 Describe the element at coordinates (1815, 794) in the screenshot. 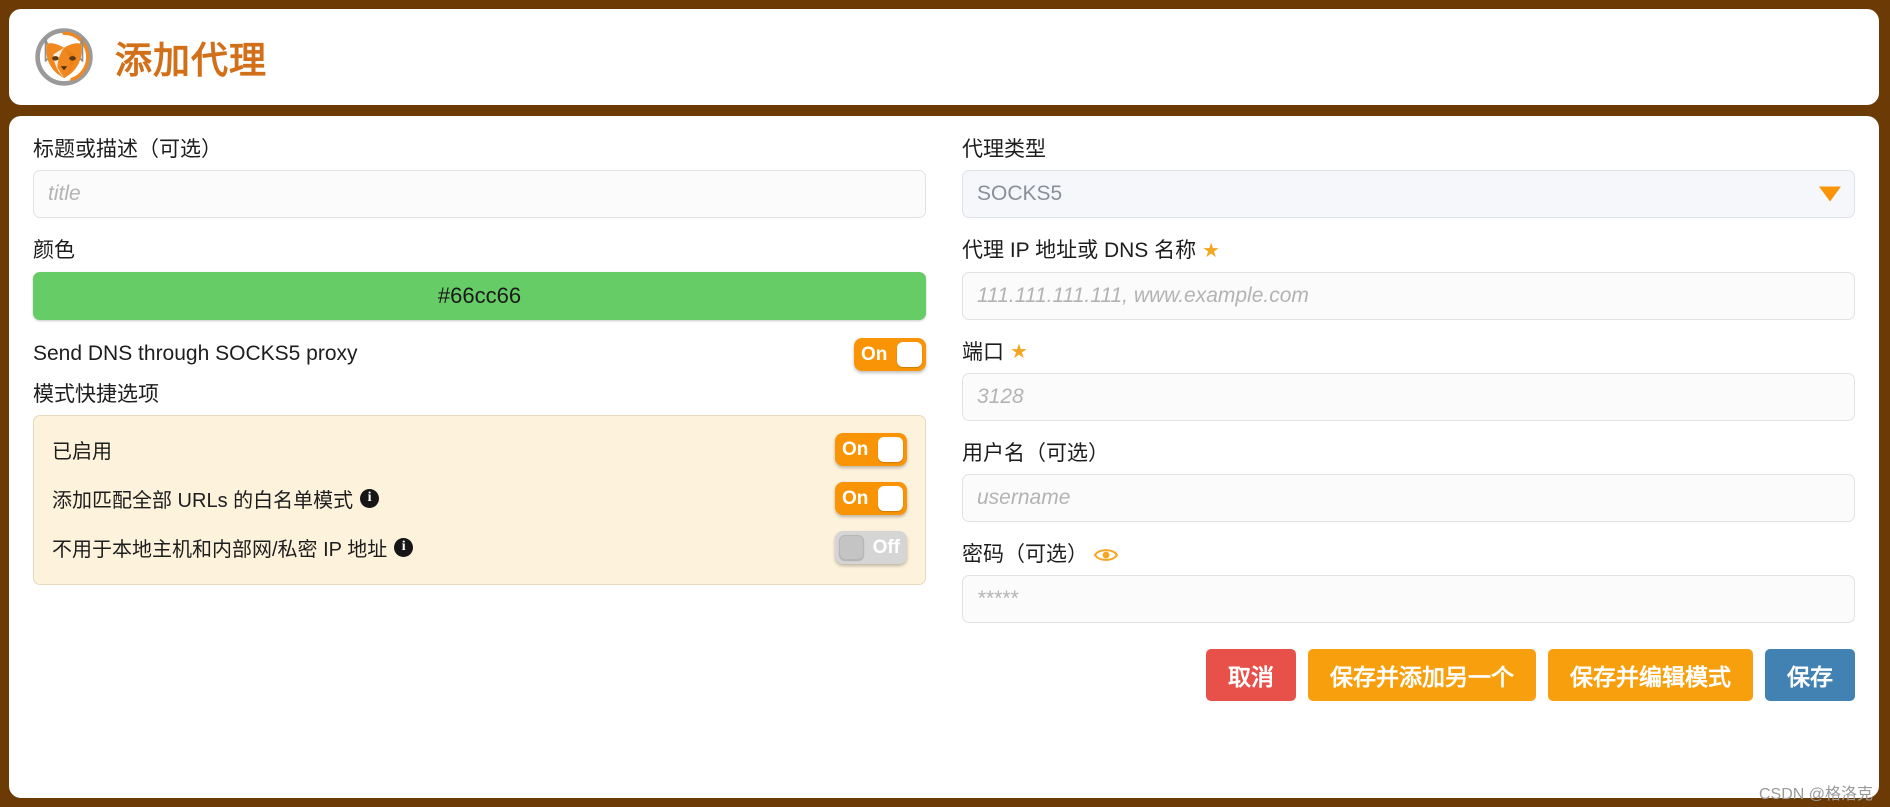

I see `watermark: CSDN @格洛克` at that location.